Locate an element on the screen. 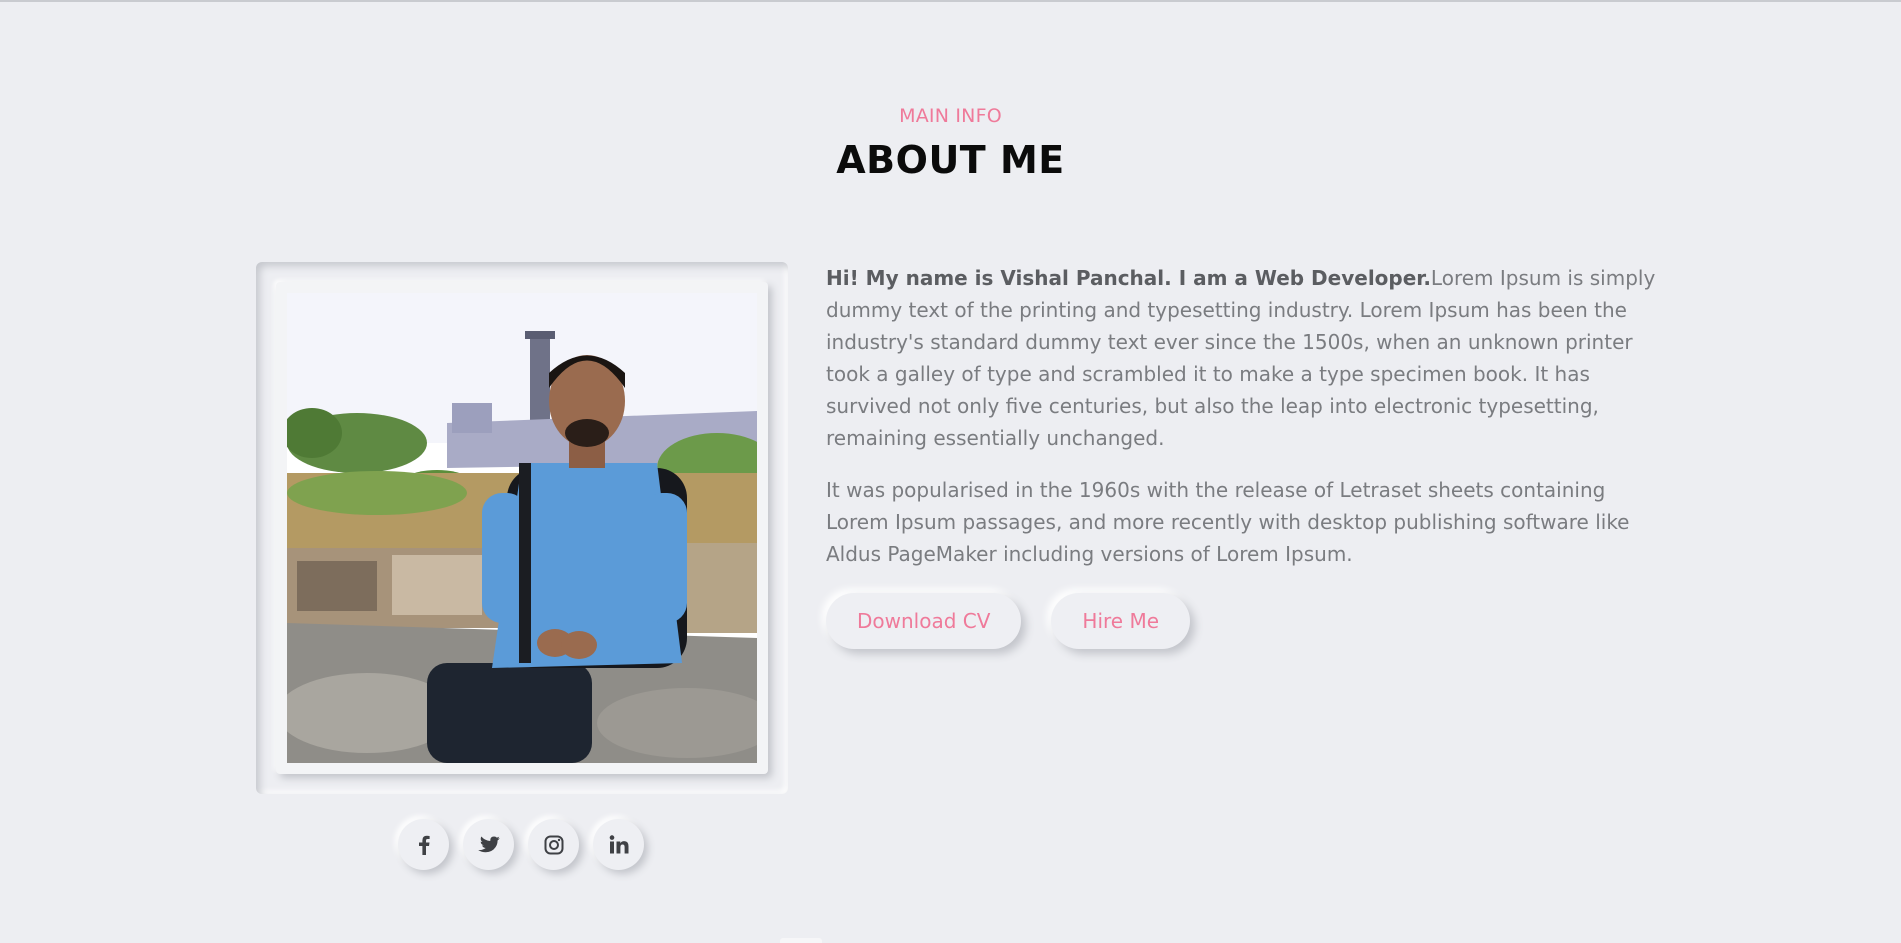  profile-photo-image is located at coordinates (522, 528).